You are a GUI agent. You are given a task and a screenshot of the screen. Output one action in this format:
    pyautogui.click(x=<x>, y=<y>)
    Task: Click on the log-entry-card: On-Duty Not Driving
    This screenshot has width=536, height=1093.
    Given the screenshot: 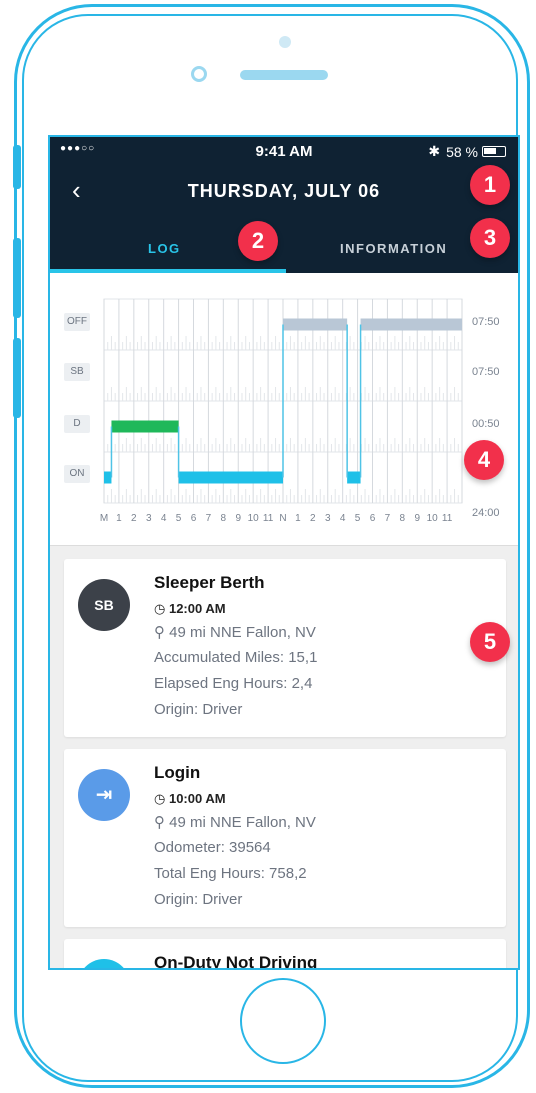 What is the action you would take?
    pyautogui.click(x=285, y=954)
    